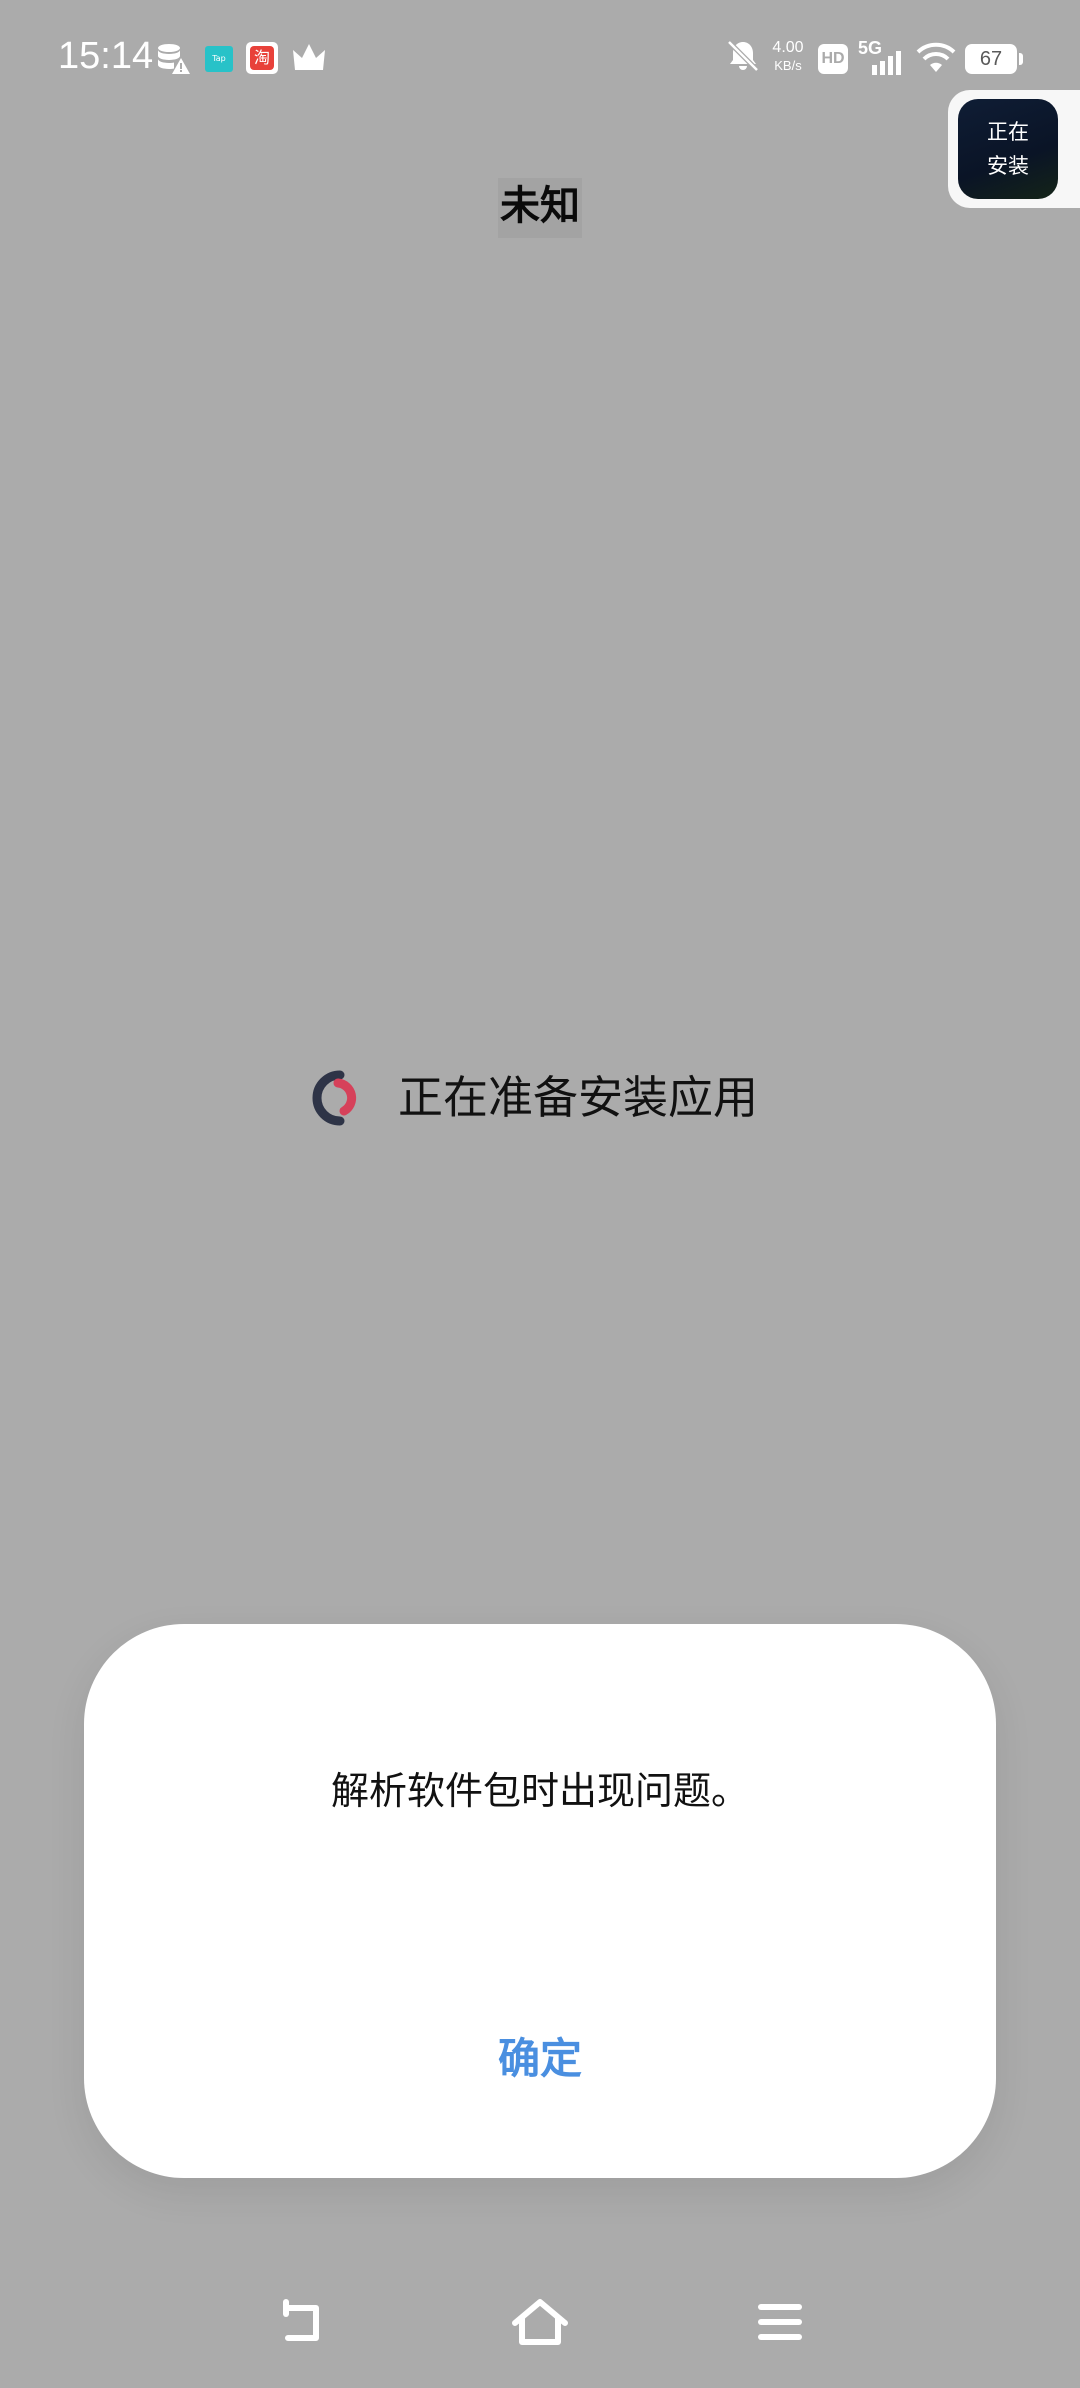  Describe the element at coordinates (174, 59) in the screenshot. I see `database-warning-icon` at that location.